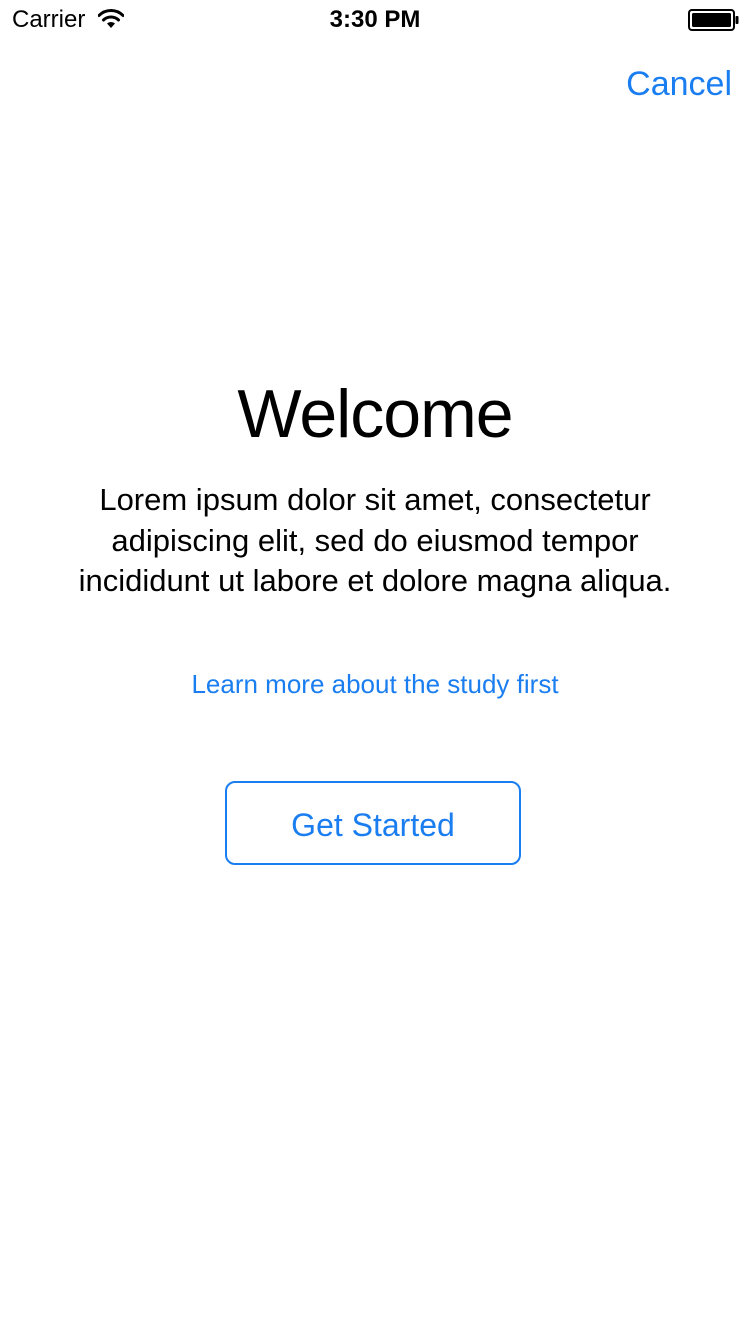  Describe the element at coordinates (375, 684) in the screenshot. I see `learn-more-link: Learn more about the study first` at that location.